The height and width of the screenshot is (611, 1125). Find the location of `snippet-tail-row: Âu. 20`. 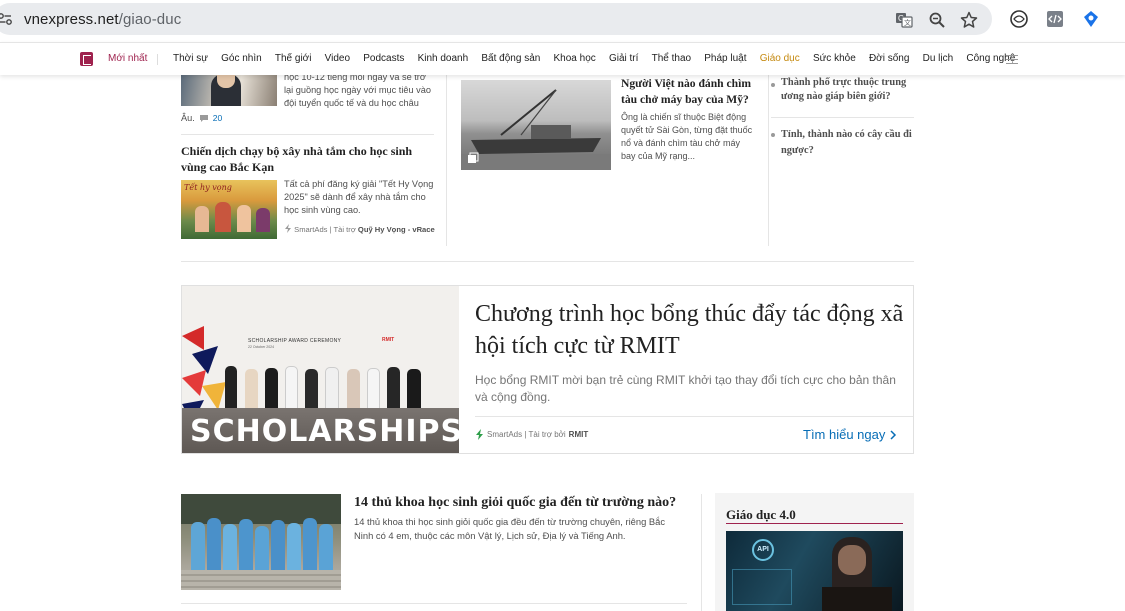

snippet-tail-row: Âu. 20 is located at coordinates (201, 118).